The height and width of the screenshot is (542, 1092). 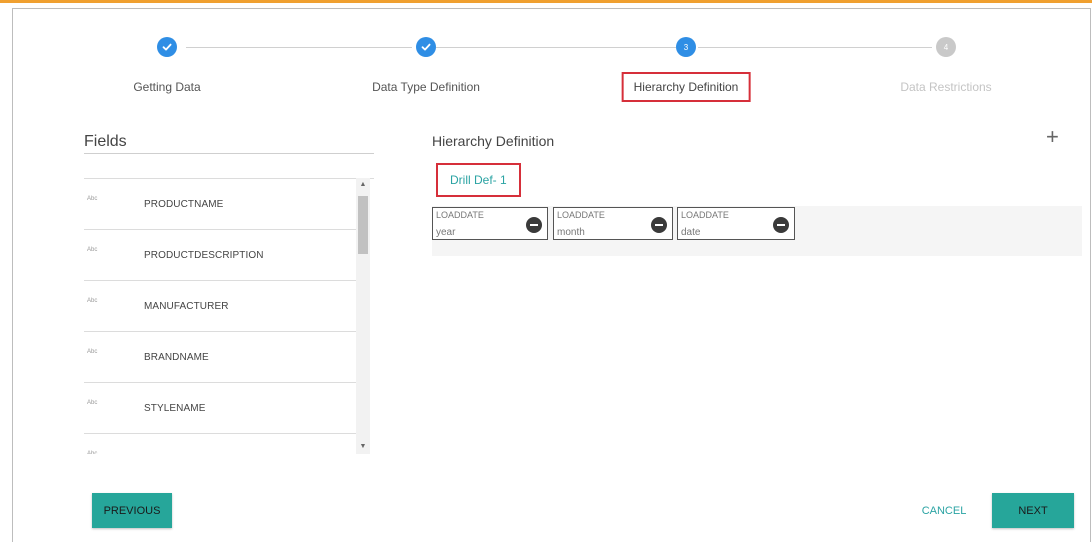 What do you see at coordinates (944, 510) in the screenshot?
I see `cancel-button: CANCEL` at bounding box center [944, 510].